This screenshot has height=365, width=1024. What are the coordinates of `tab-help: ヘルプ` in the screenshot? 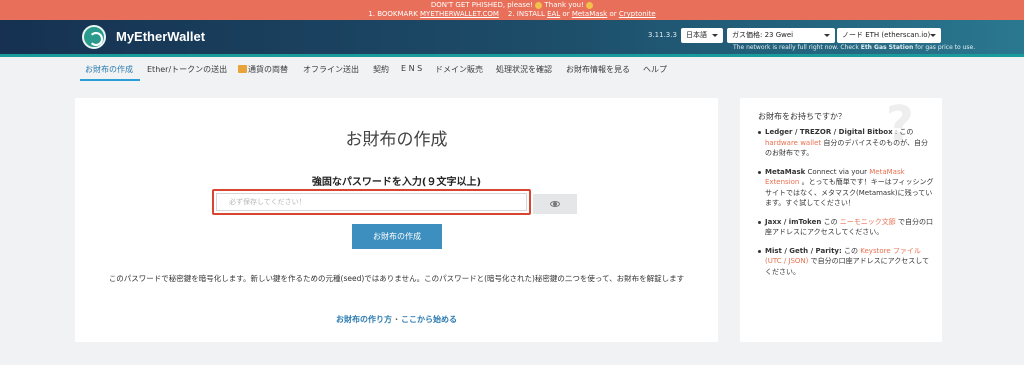 It's located at (655, 69).